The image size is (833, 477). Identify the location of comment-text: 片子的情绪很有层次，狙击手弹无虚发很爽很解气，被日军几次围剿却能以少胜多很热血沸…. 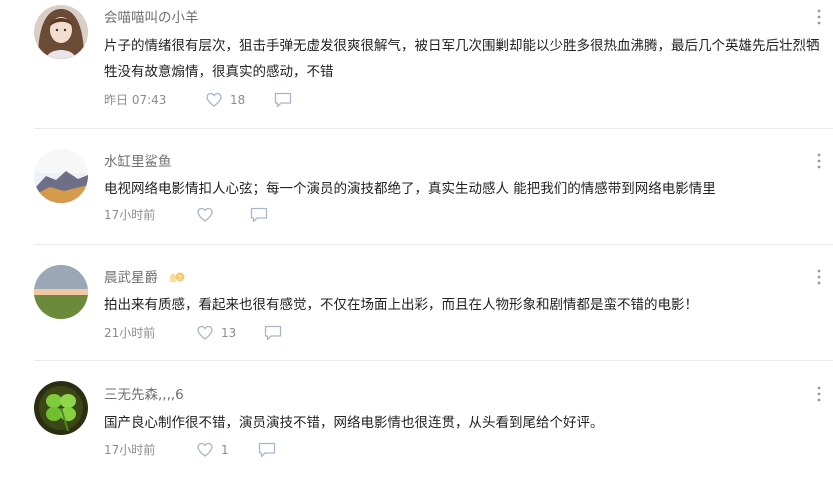
(462, 59).